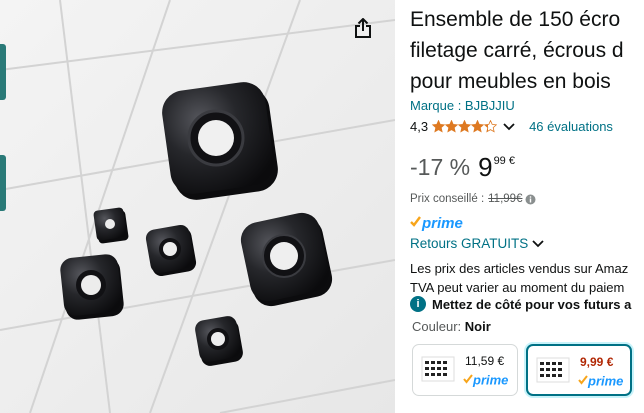 The image size is (644, 413). I want to click on variant-swatch-1: 11,59 € prime, so click(465, 370).